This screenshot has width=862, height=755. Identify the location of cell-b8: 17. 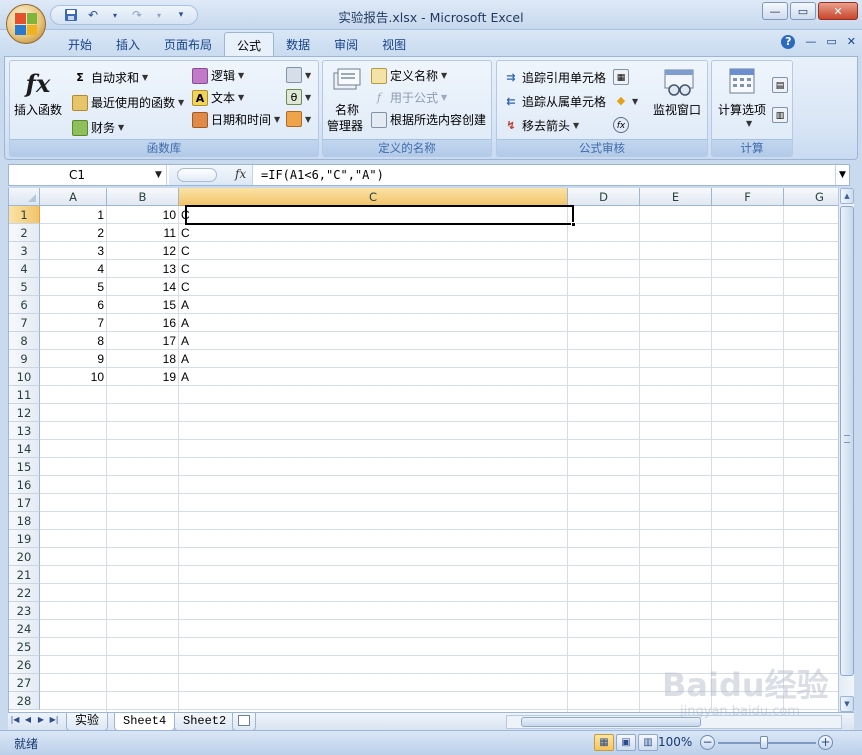
(143, 341).